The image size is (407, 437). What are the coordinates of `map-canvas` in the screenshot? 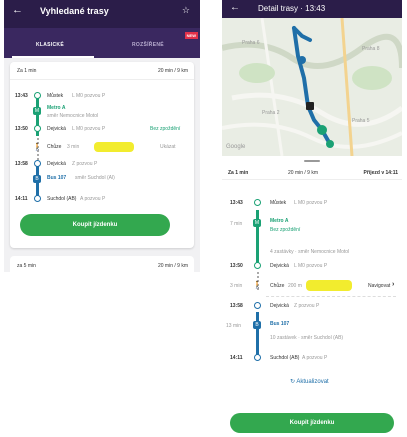 It's located at (312, 87).